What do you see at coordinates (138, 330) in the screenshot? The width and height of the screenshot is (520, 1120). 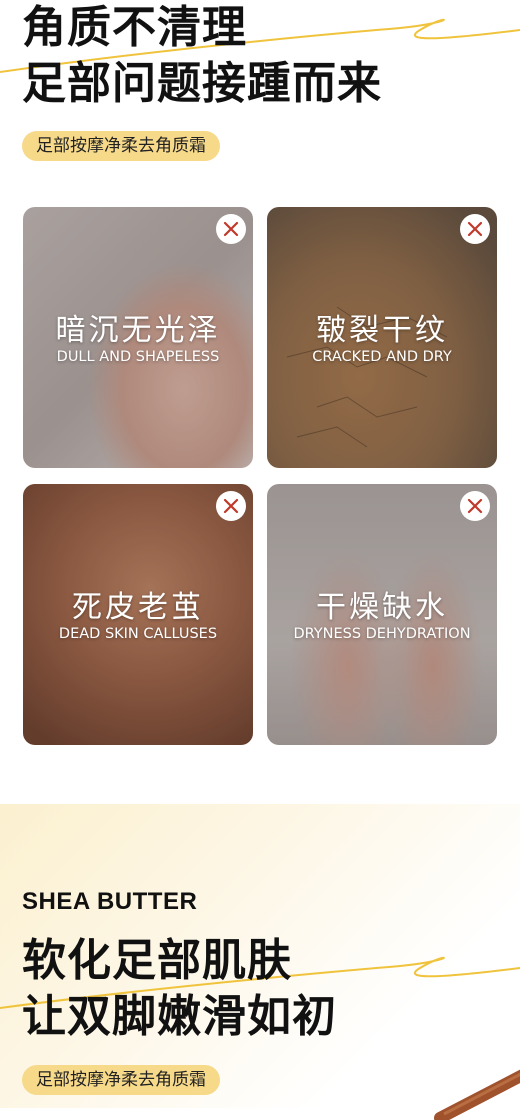 I see `card-title-cn: 暗沉无光泽` at bounding box center [138, 330].